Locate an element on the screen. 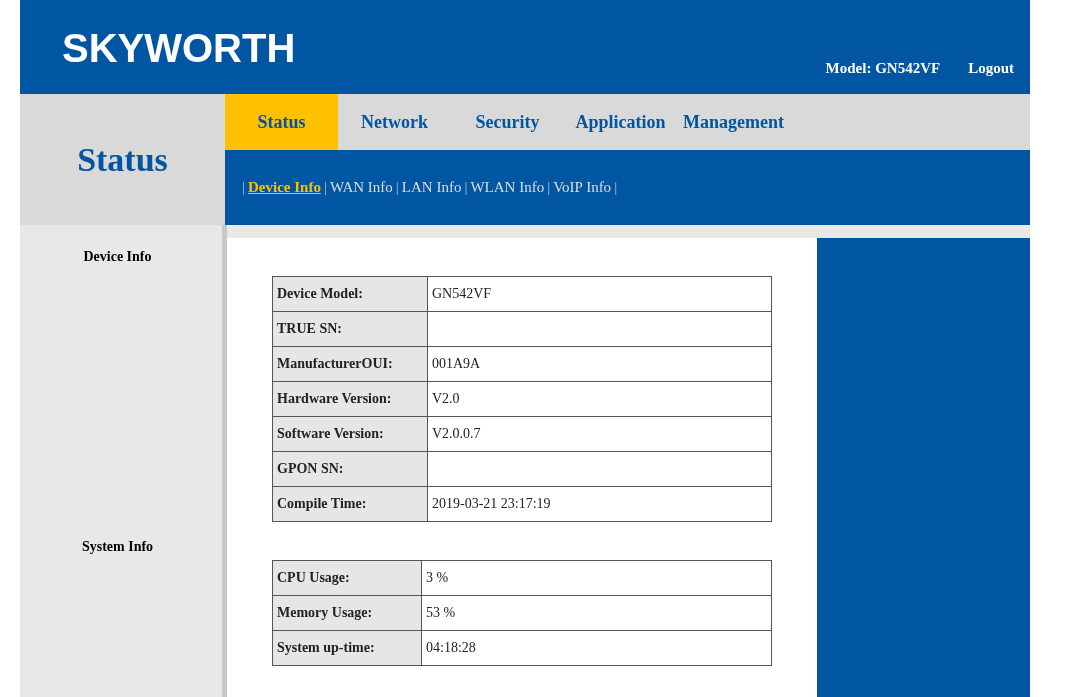 The height and width of the screenshot is (697, 1067). table-cell: GN542VF is located at coordinates (599, 294).